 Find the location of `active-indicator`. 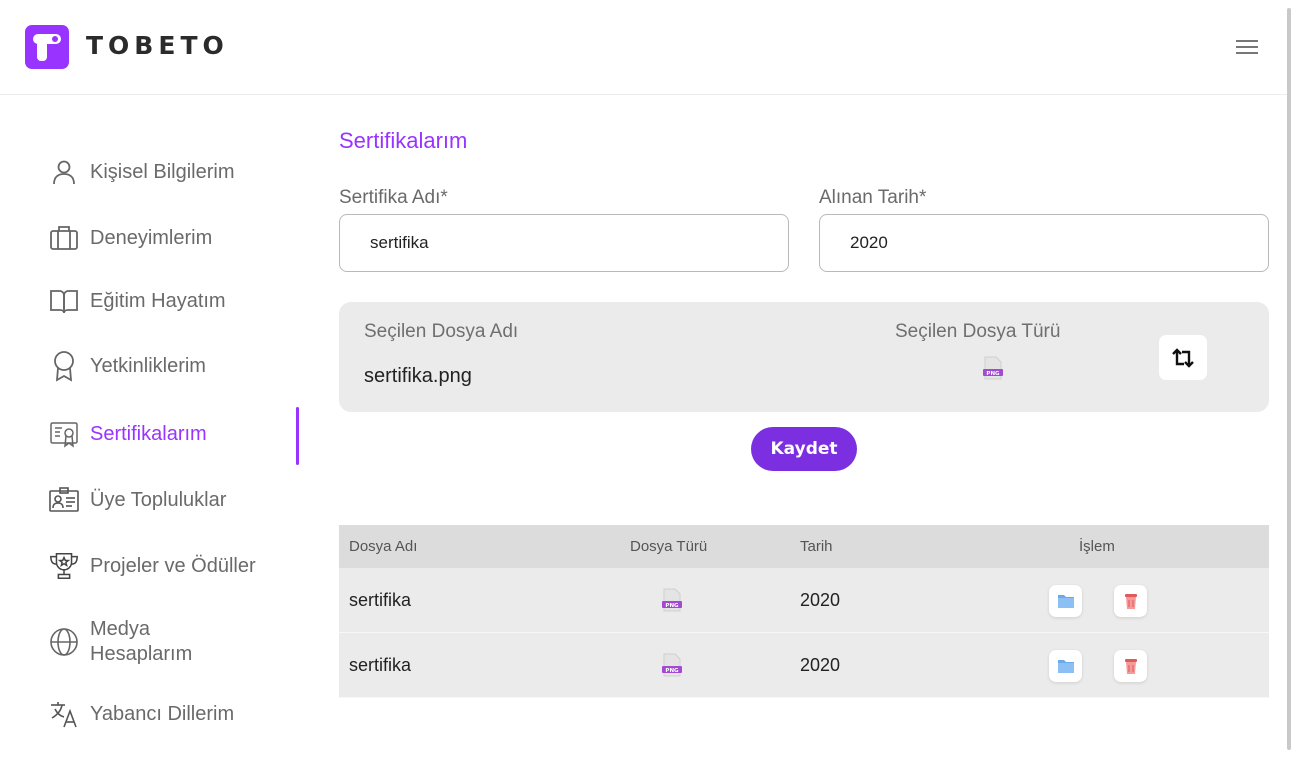

active-indicator is located at coordinates (297, 436).